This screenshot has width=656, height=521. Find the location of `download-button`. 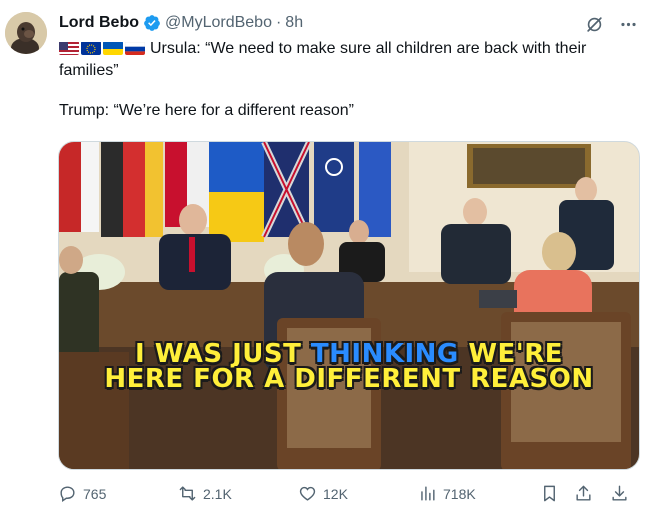

download-button is located at coordinates (619, 493).